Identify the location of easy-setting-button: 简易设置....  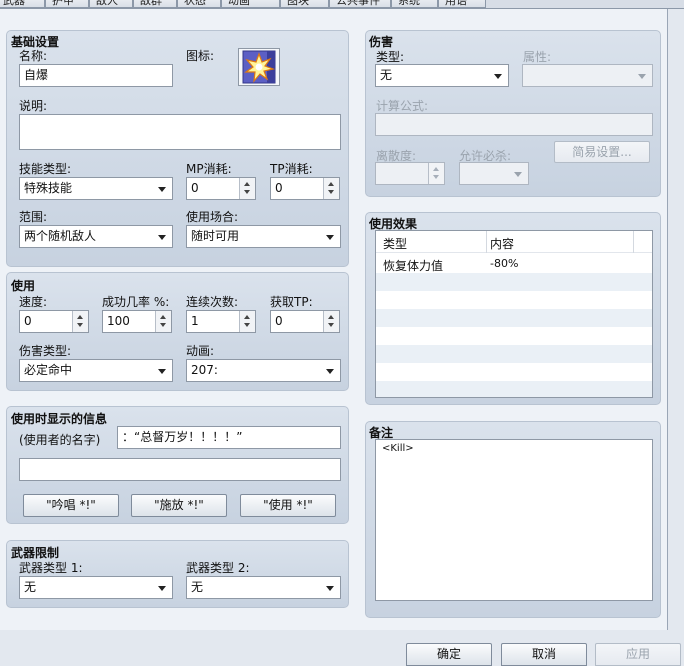
(602, 152).